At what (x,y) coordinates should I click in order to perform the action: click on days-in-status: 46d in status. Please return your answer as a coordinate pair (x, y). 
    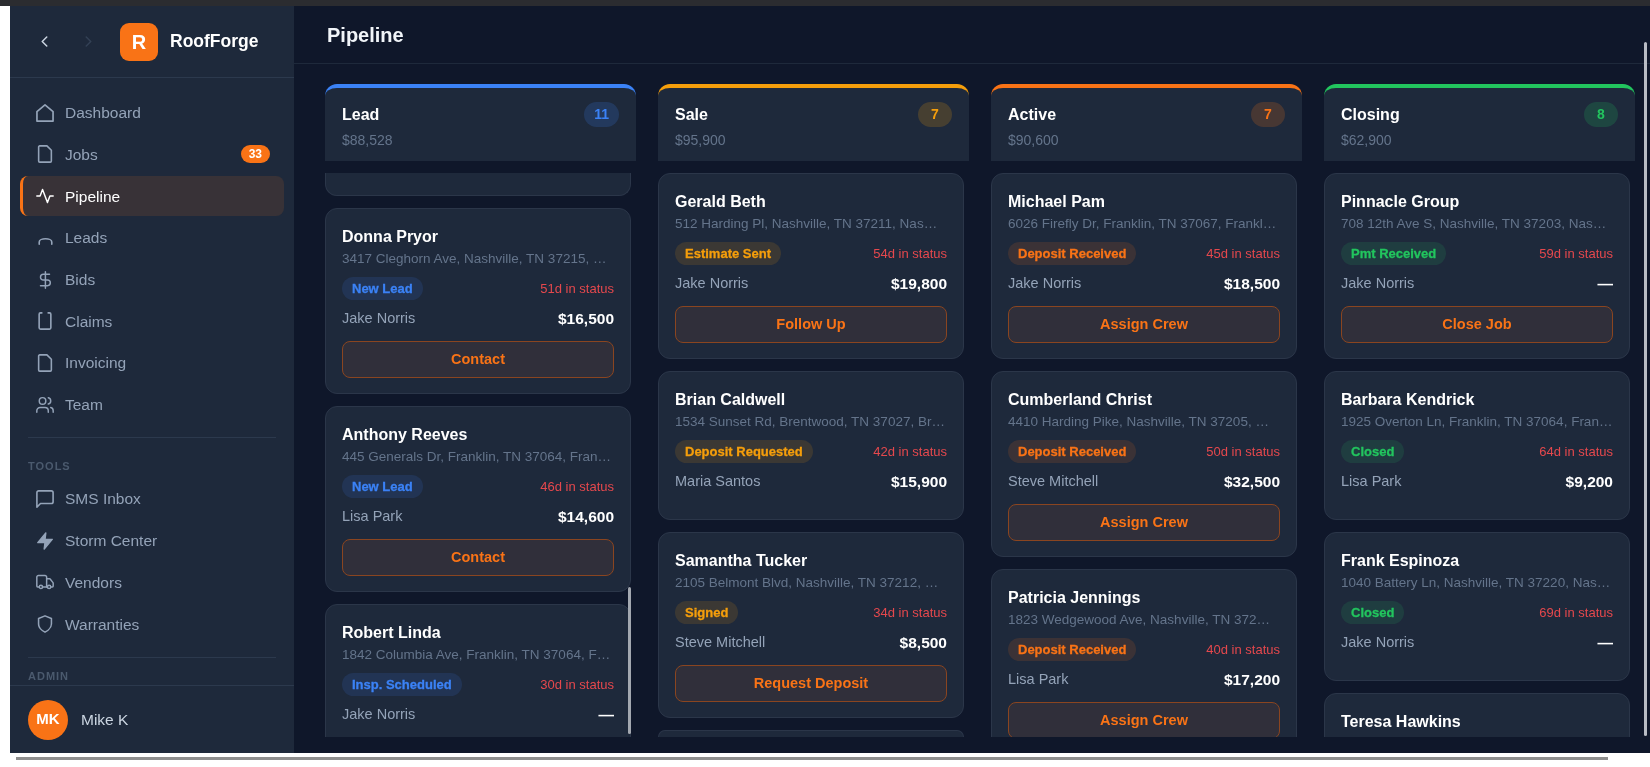
    Looking at the image, I should click on (577, 486).